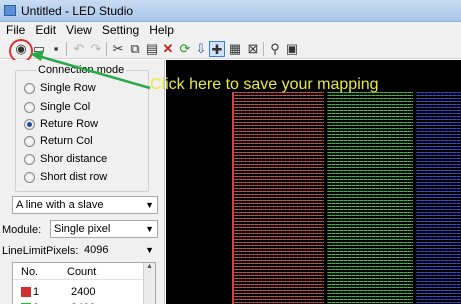  Describe the element at coordinates (292, 49) in the screenshot. I see `image-icon: ▣` at that location.